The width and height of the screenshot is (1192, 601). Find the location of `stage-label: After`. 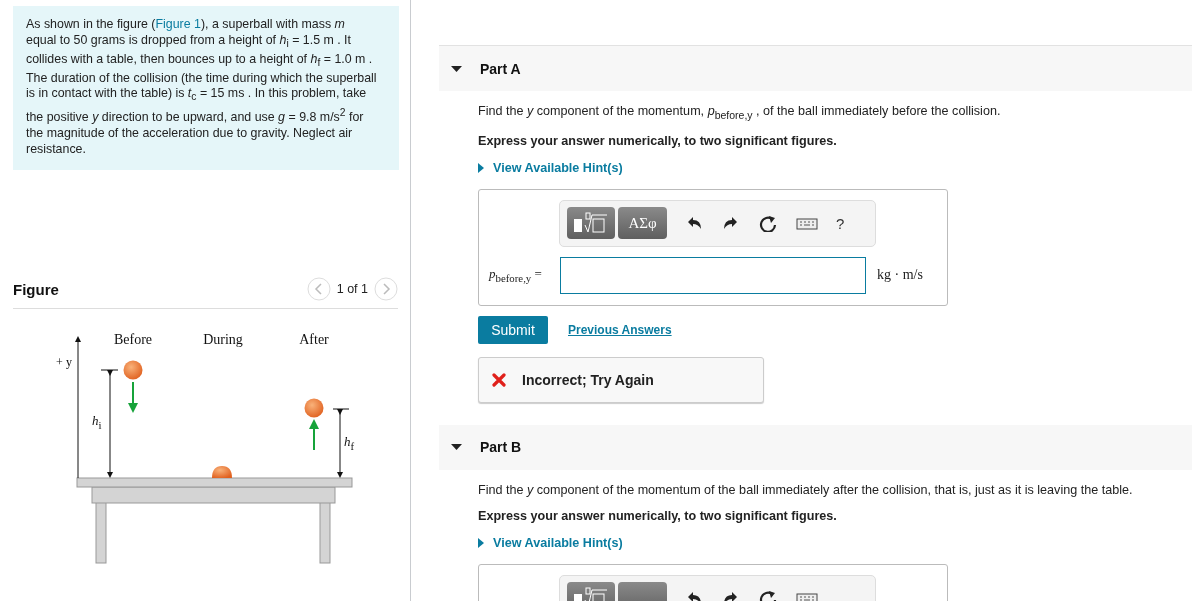

stage-label: After is located at coordinates (314, 340).